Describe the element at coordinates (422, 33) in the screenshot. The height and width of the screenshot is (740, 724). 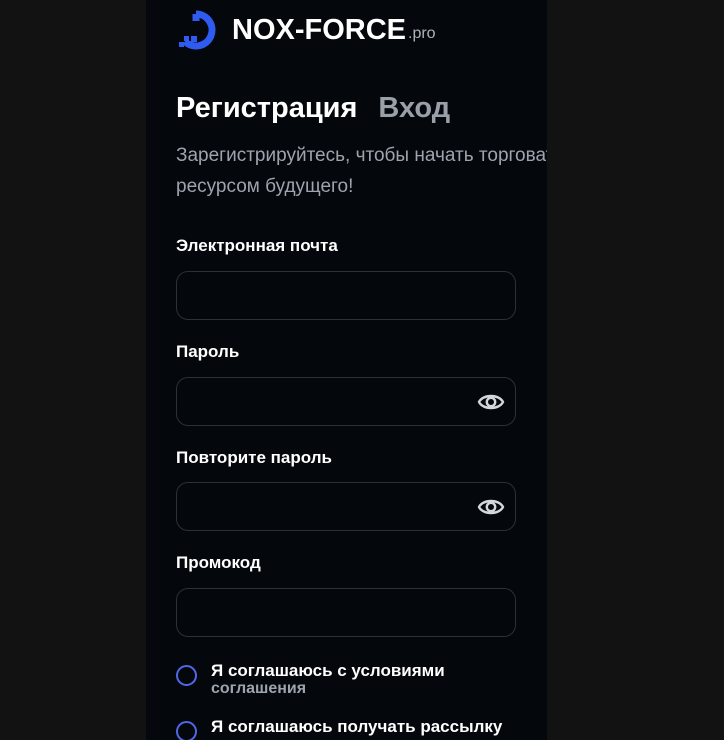
I see `brand-suffix: .pro` at that location.